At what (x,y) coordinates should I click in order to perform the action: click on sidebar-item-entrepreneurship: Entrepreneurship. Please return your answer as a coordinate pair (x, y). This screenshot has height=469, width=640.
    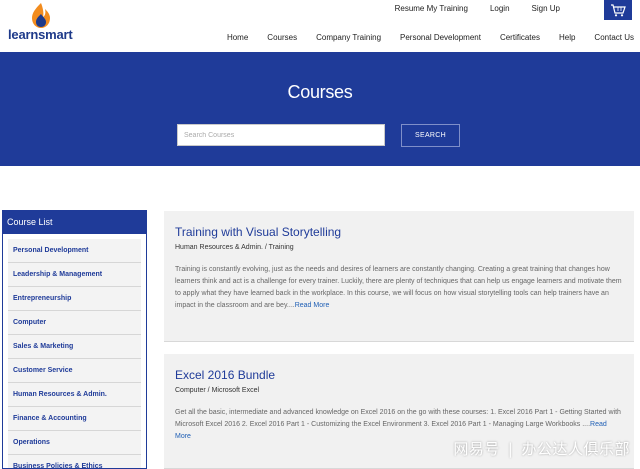
    Looking at the image, I should click on (74, 299).